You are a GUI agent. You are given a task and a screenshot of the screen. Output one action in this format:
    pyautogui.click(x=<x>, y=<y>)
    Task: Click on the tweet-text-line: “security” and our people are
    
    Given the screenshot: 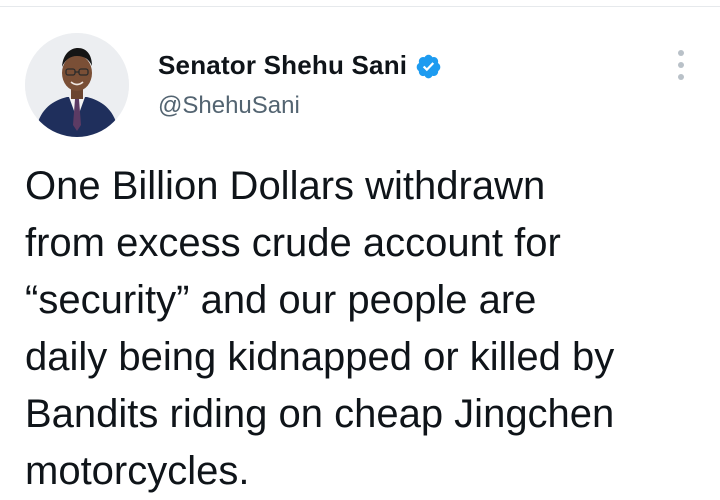 What is the action you would take?
    pyautogui.click(x=281, y=300)
    